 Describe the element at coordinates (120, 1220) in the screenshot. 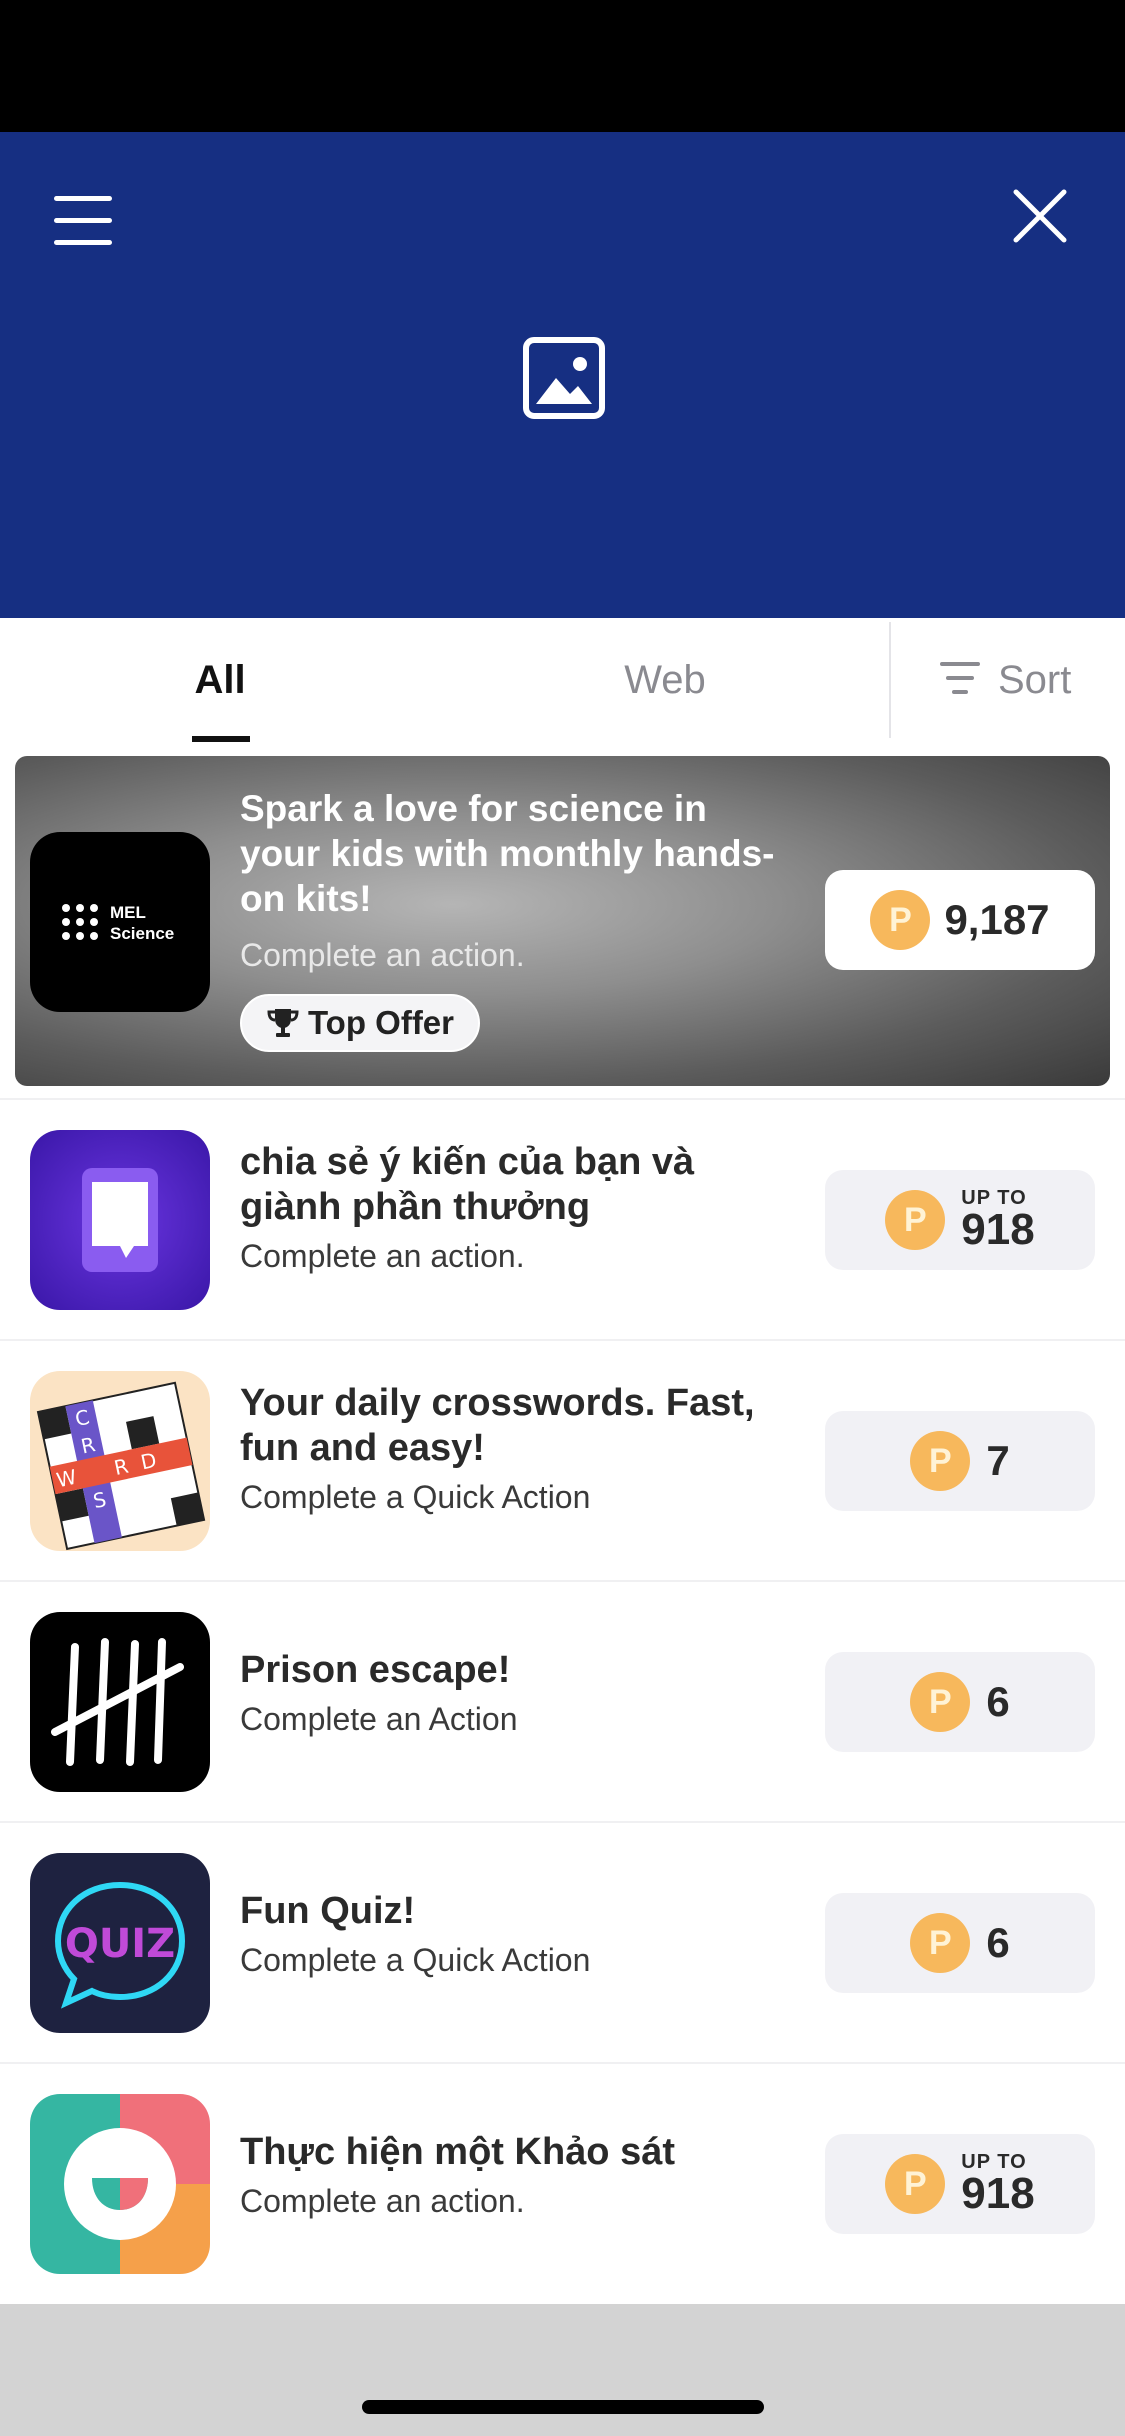

I see `chat-bubble-app-icon` at that location.